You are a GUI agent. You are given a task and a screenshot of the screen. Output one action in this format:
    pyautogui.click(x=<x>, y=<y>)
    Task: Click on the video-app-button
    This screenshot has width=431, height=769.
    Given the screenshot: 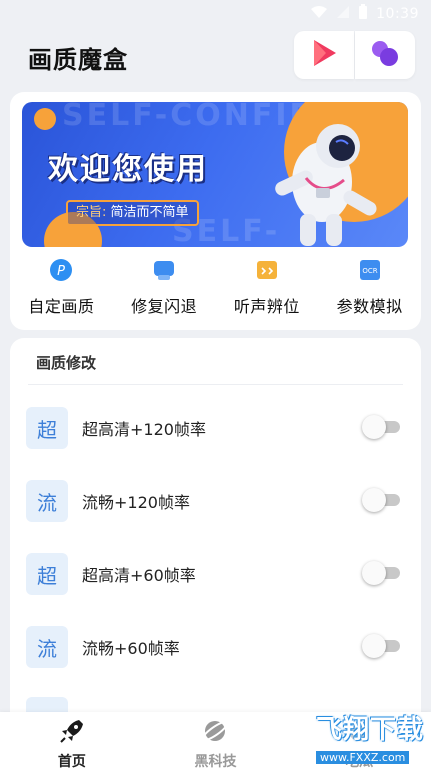 What is the action you would take?
    pyautogui.click(x=324, y=55)
    